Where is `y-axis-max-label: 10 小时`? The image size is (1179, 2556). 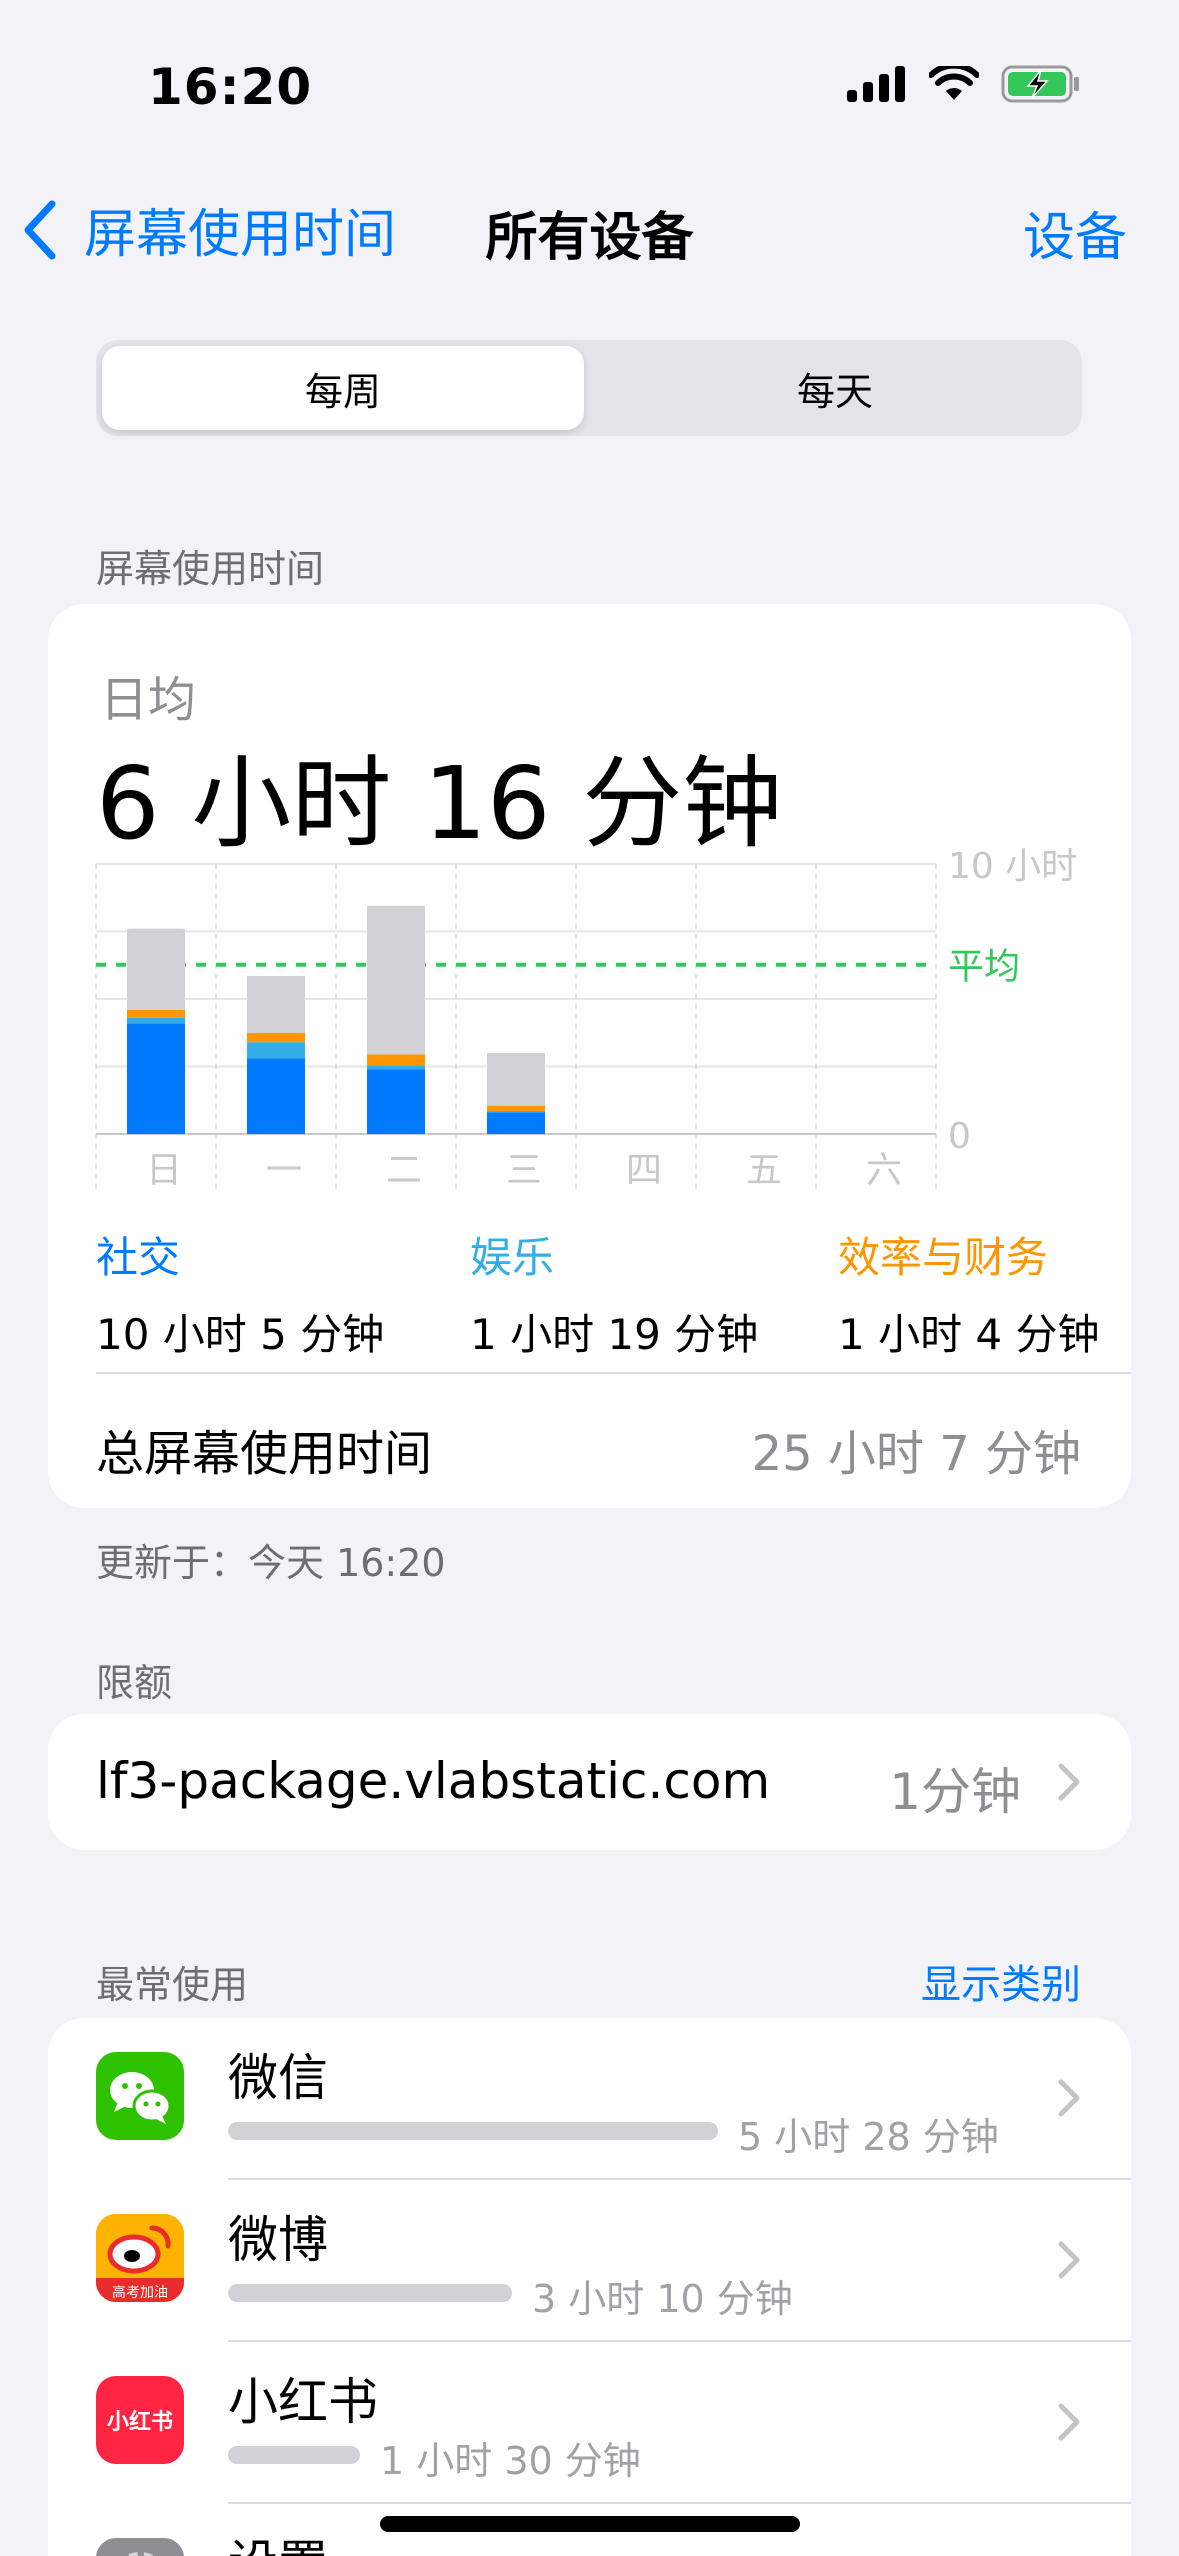
y-axis-max-label: 10 小时 is located at coordinates (1012, 866).